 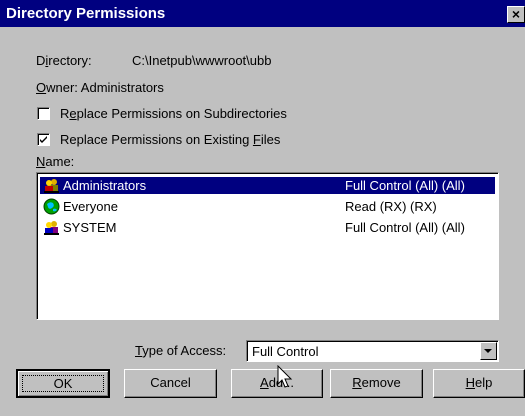 I want to click on owner-label: Owner: Administrators, so click(x=100, y=87).